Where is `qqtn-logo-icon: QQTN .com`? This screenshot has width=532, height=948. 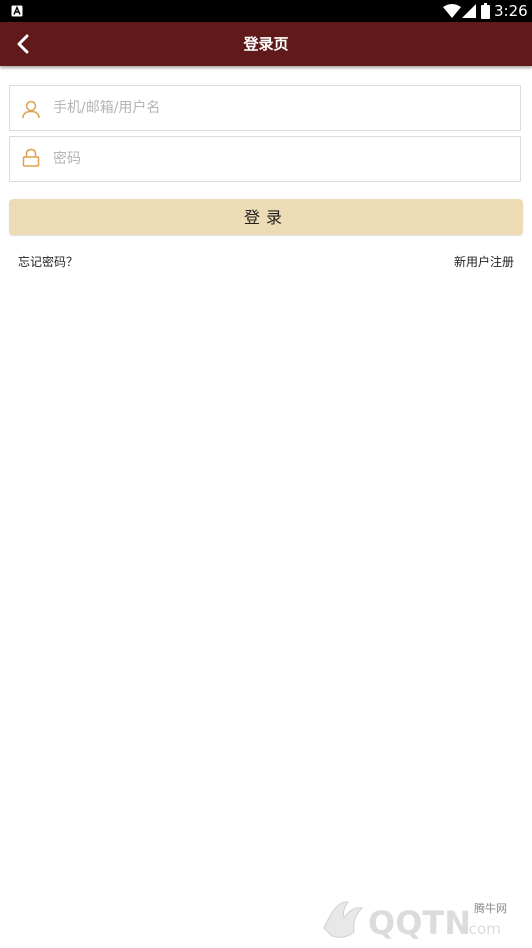 qqtn-logo-icon: QQTN .com is located at coordinates (412, 921).